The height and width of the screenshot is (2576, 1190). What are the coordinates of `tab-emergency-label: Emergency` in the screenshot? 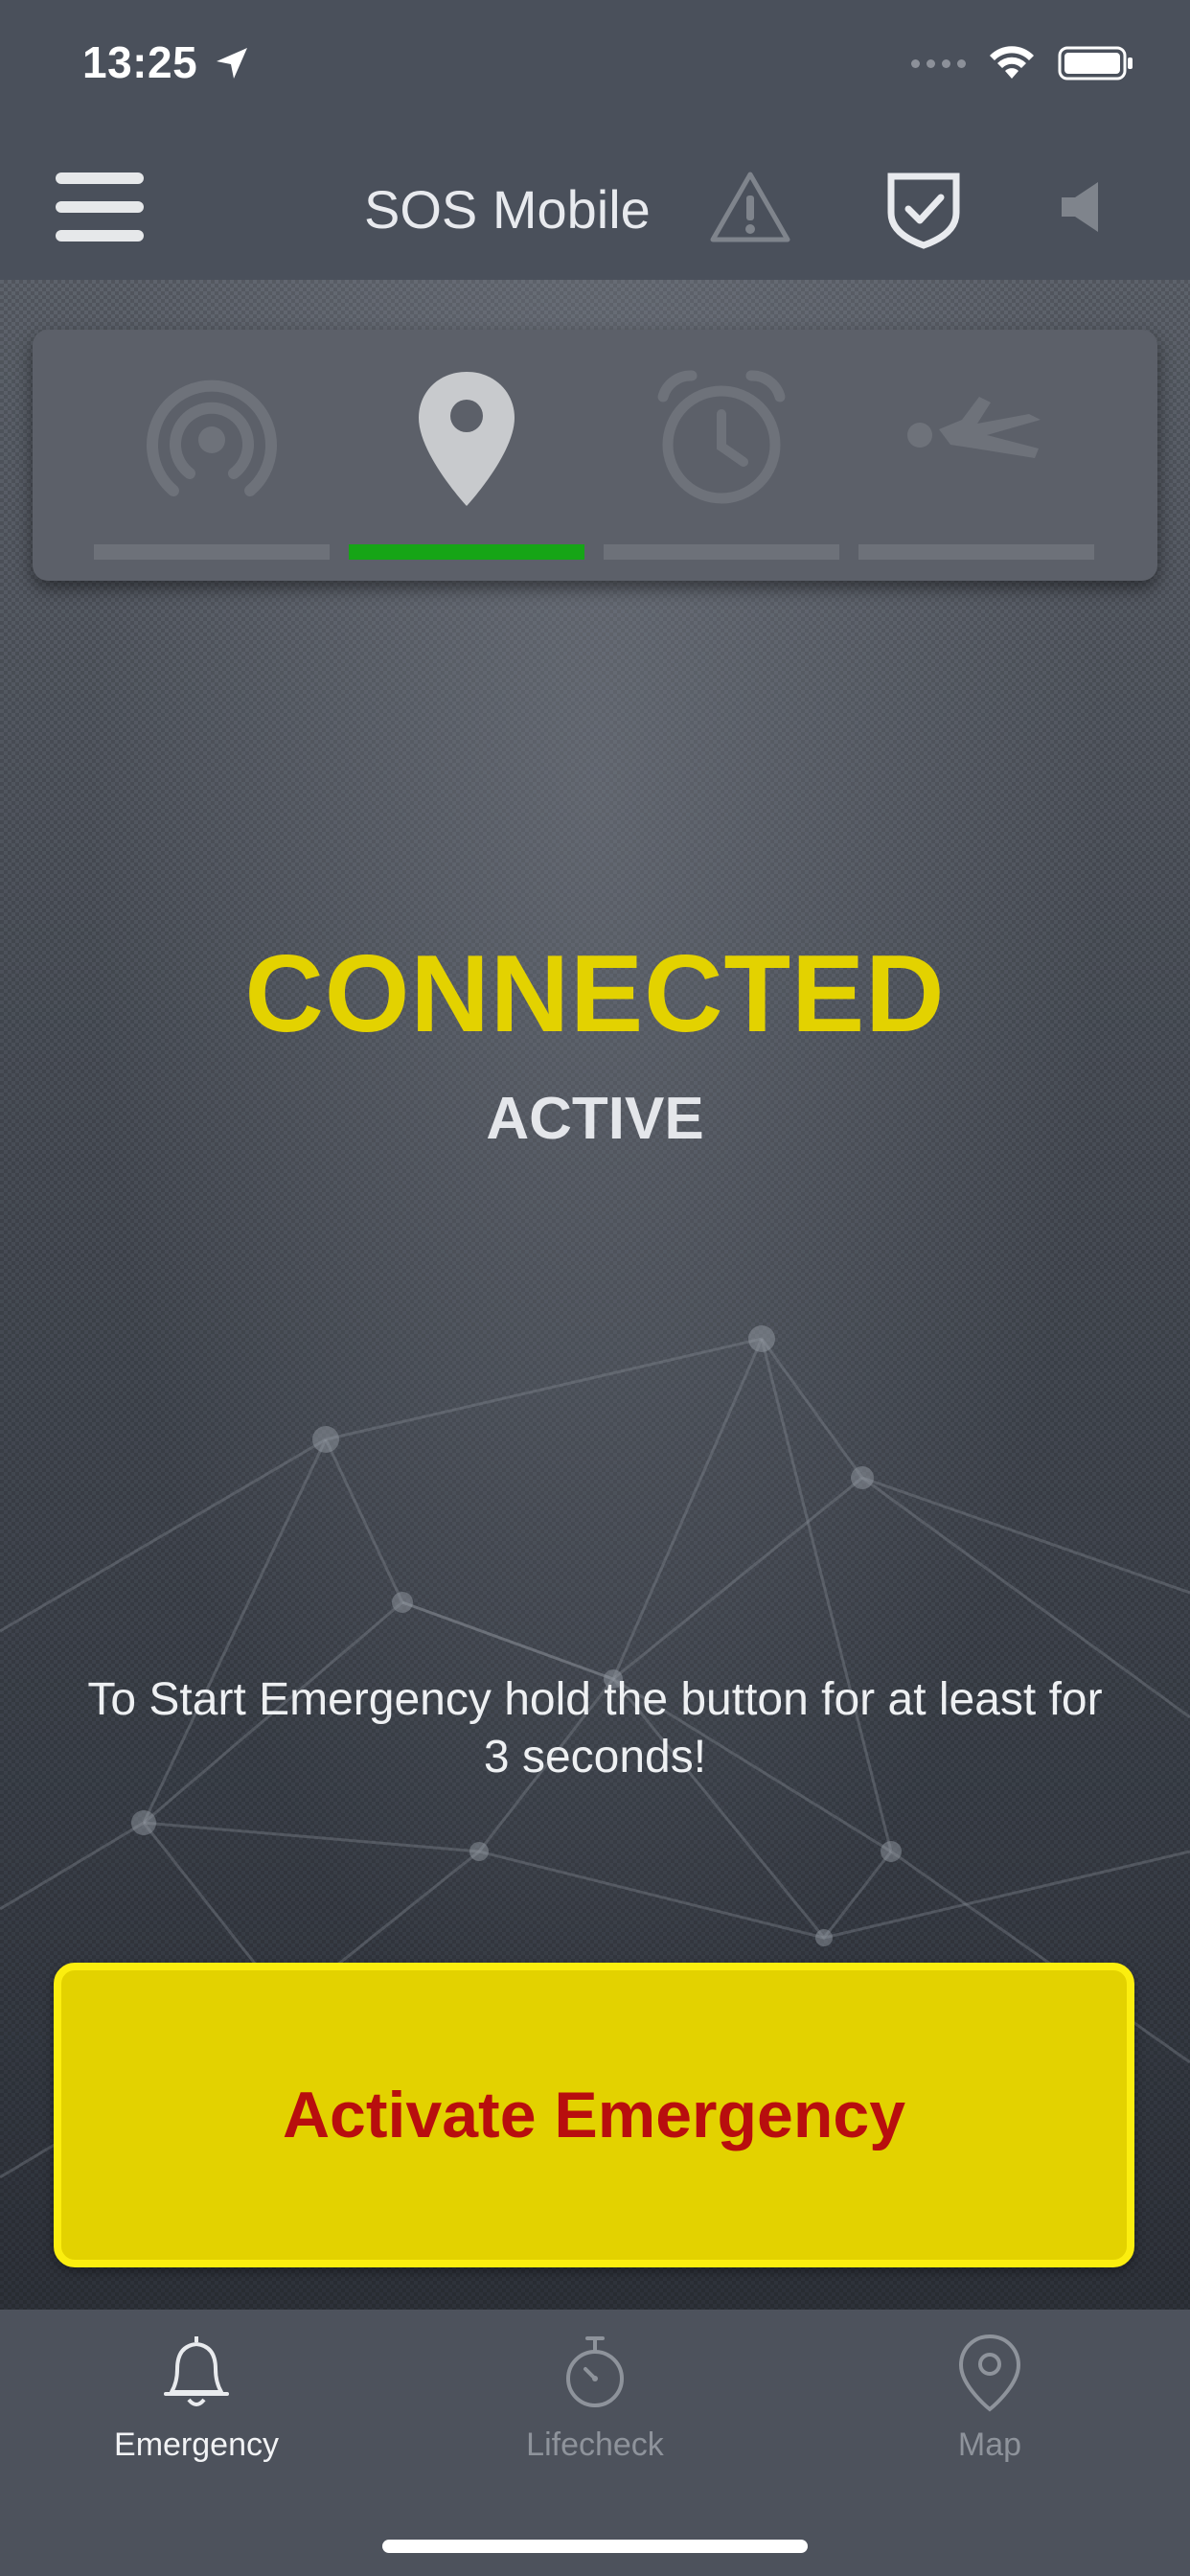 It's located at (197, 2444).